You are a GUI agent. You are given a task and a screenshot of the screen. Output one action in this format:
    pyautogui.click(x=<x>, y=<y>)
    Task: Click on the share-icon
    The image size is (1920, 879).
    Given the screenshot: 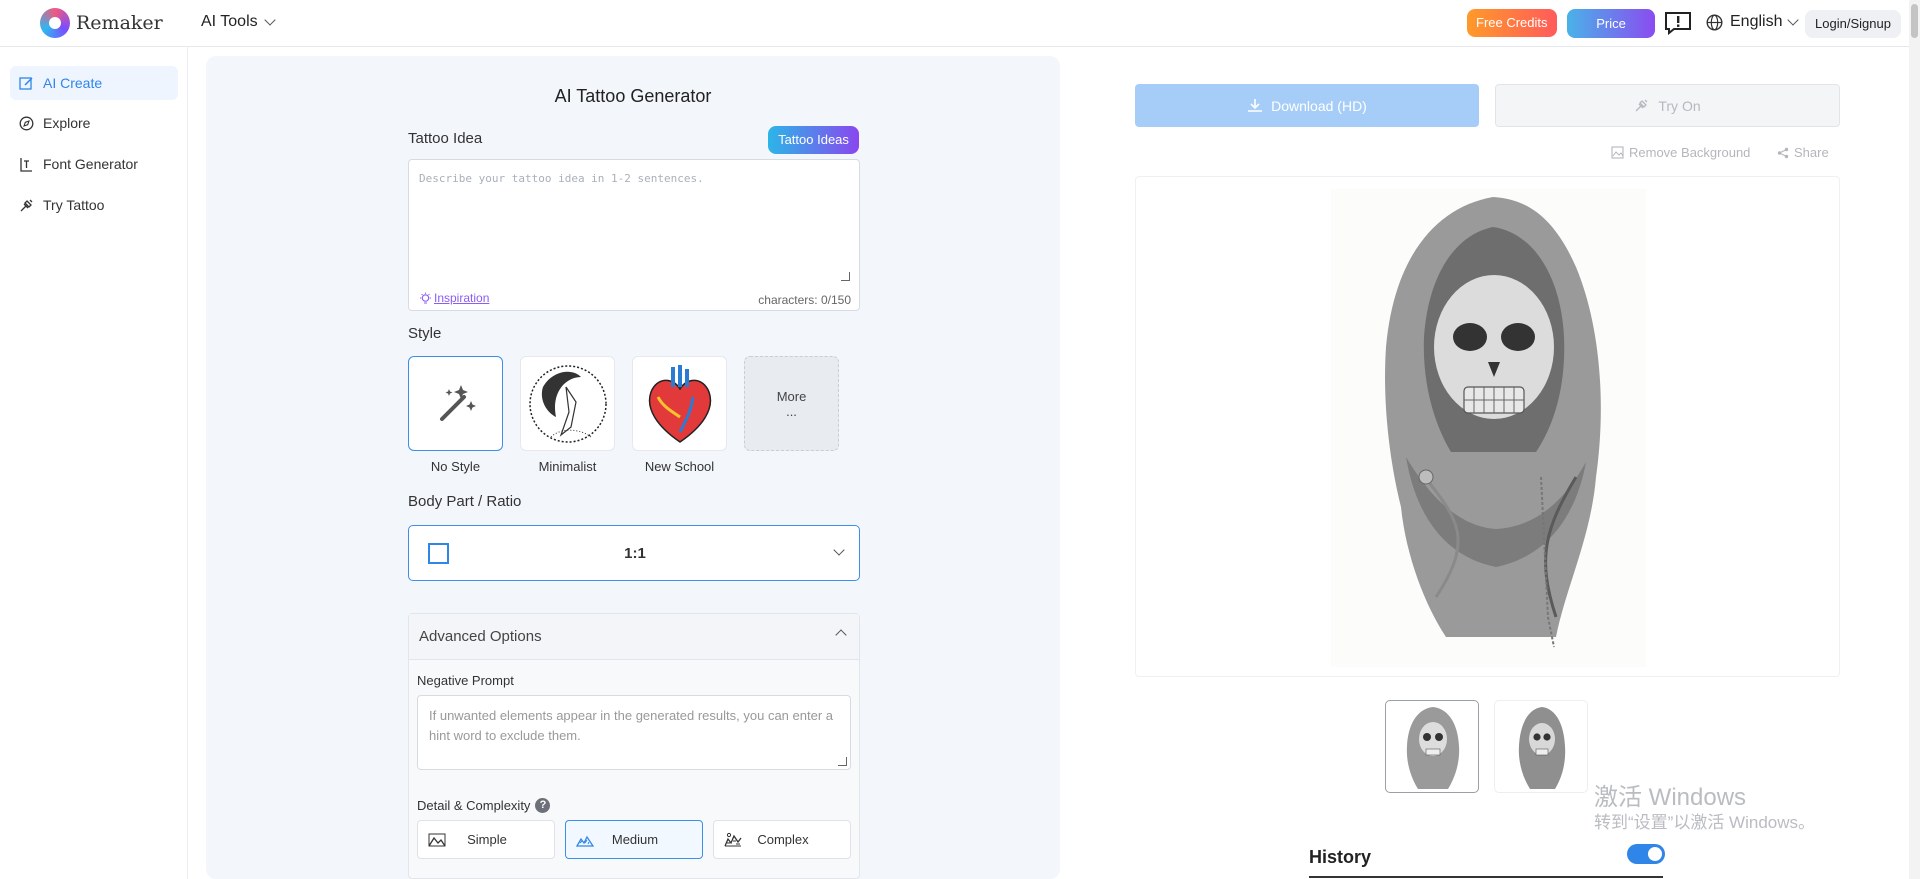 What is the action you would take?
    pyautogui.click(x=1783, y=152)
    